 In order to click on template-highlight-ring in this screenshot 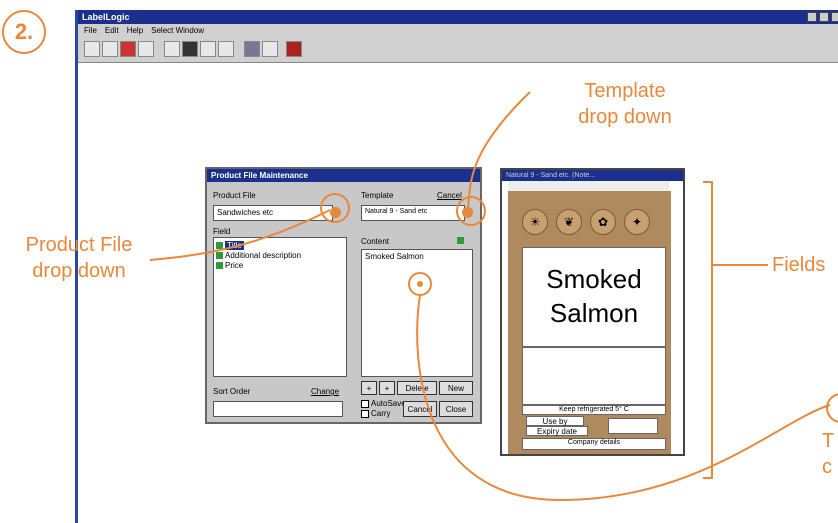, I will do `click(471, 211)`.